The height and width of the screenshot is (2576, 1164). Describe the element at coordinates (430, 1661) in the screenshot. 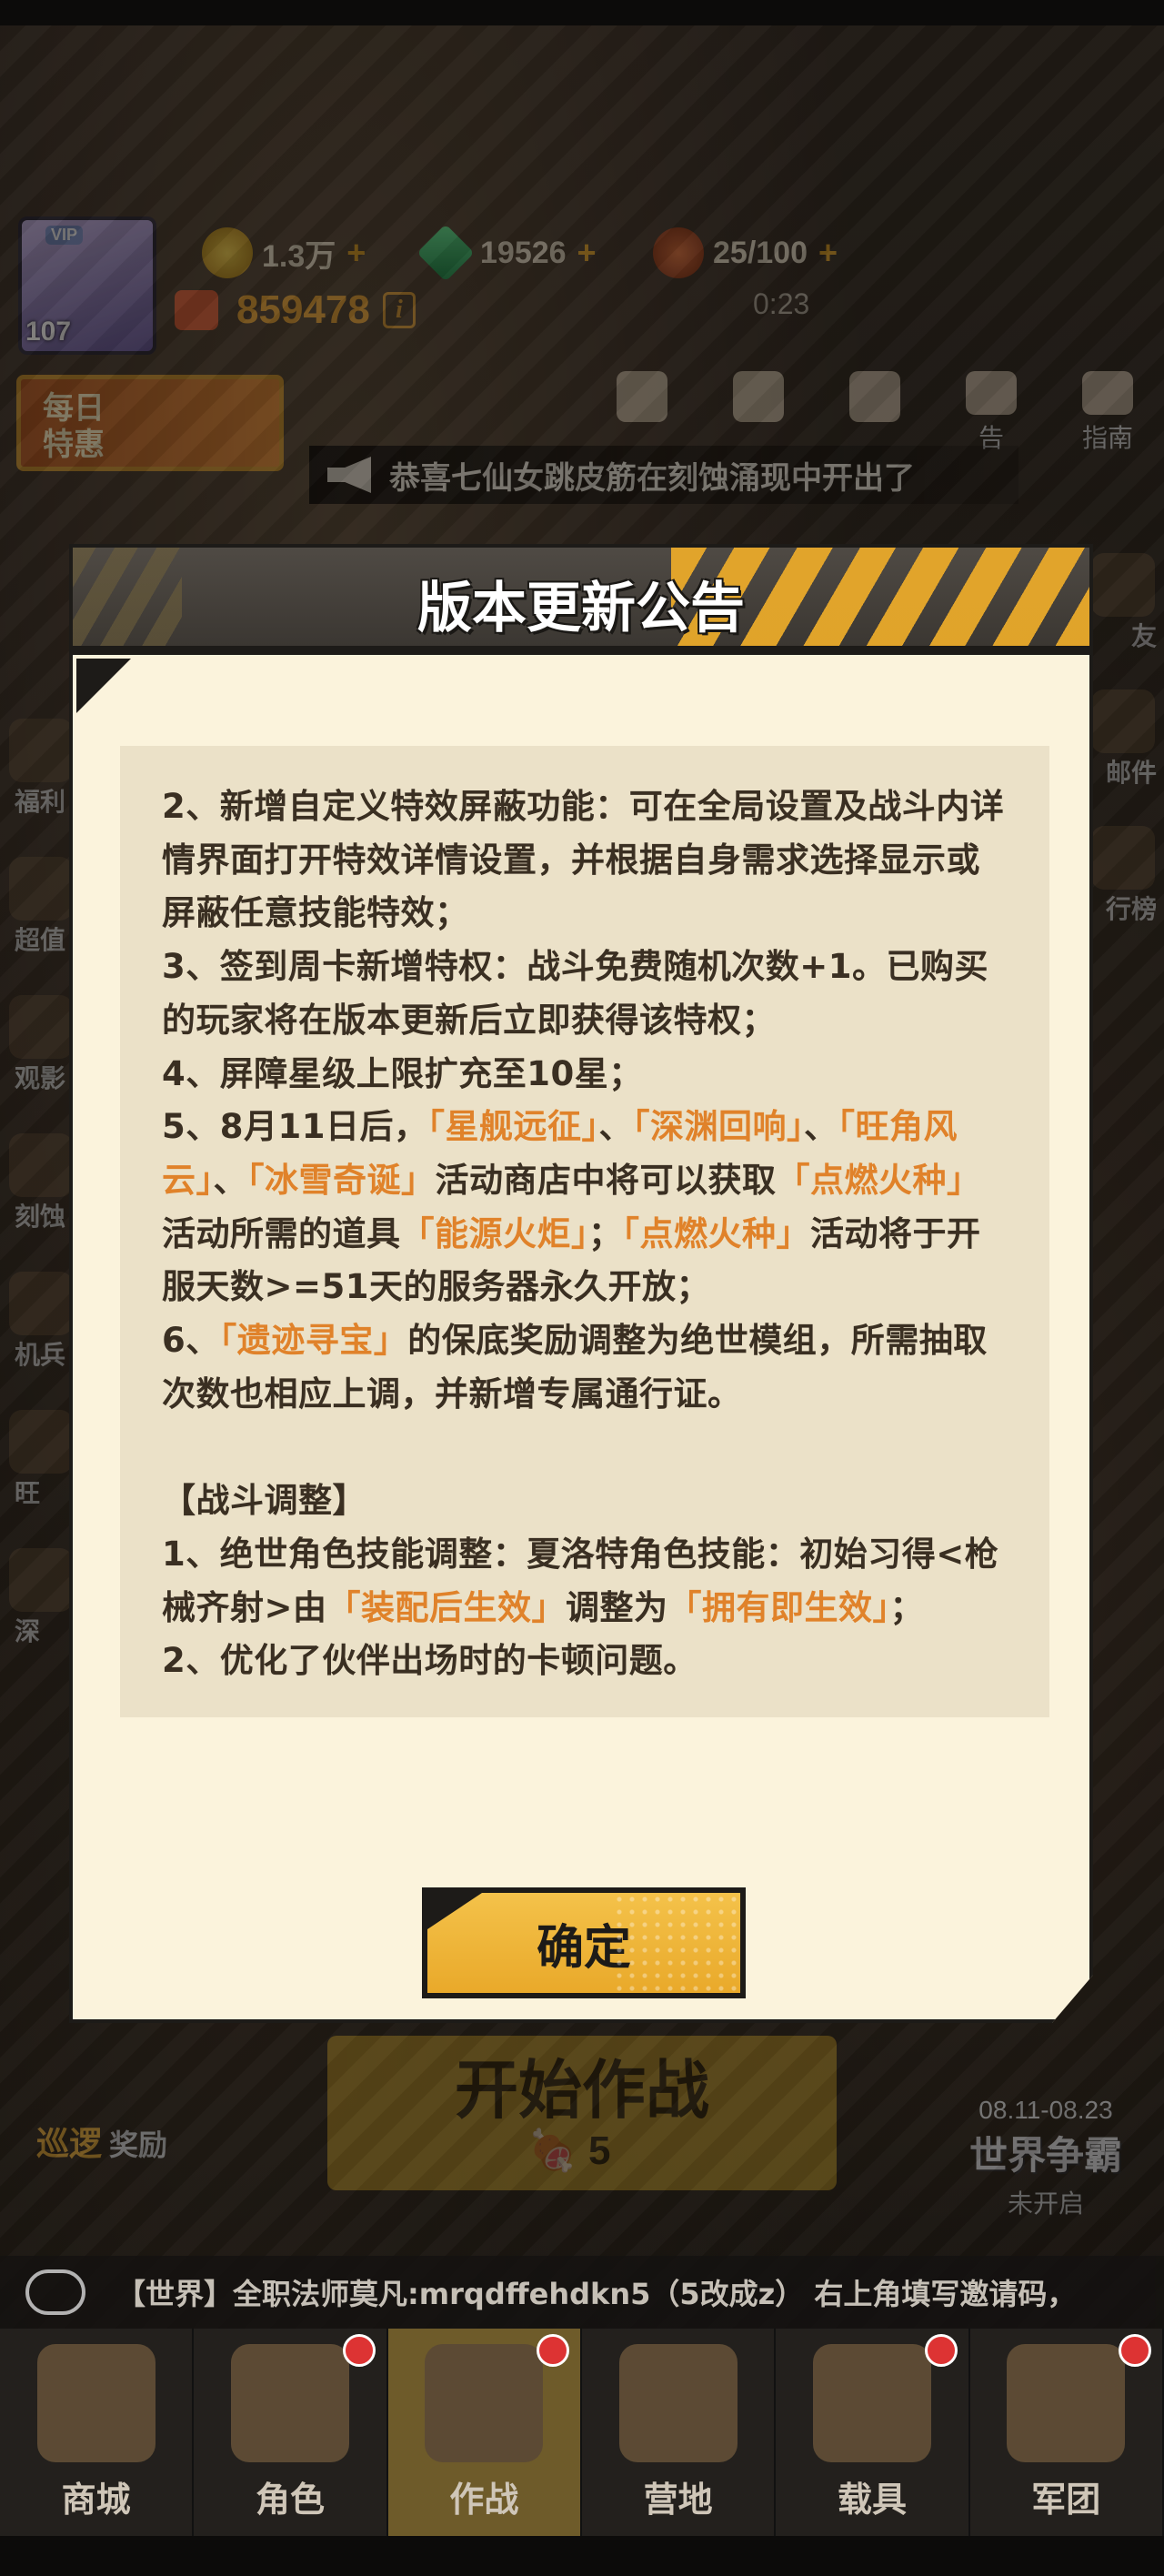

I see `battle-item-2: 2、优化了伙伴出场时的卡顿问题。` at that location.